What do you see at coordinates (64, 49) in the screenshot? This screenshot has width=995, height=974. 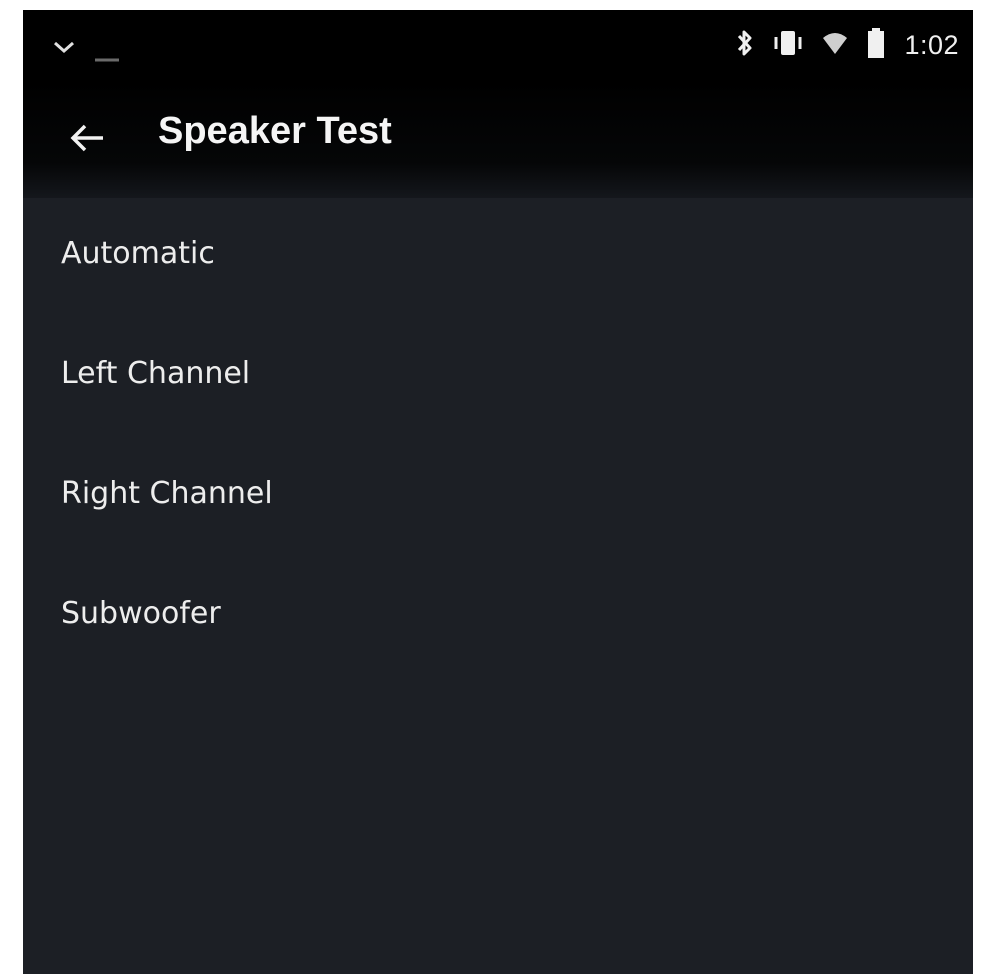 I see `notification-chevron-icon` at bounding box center [64, 49].